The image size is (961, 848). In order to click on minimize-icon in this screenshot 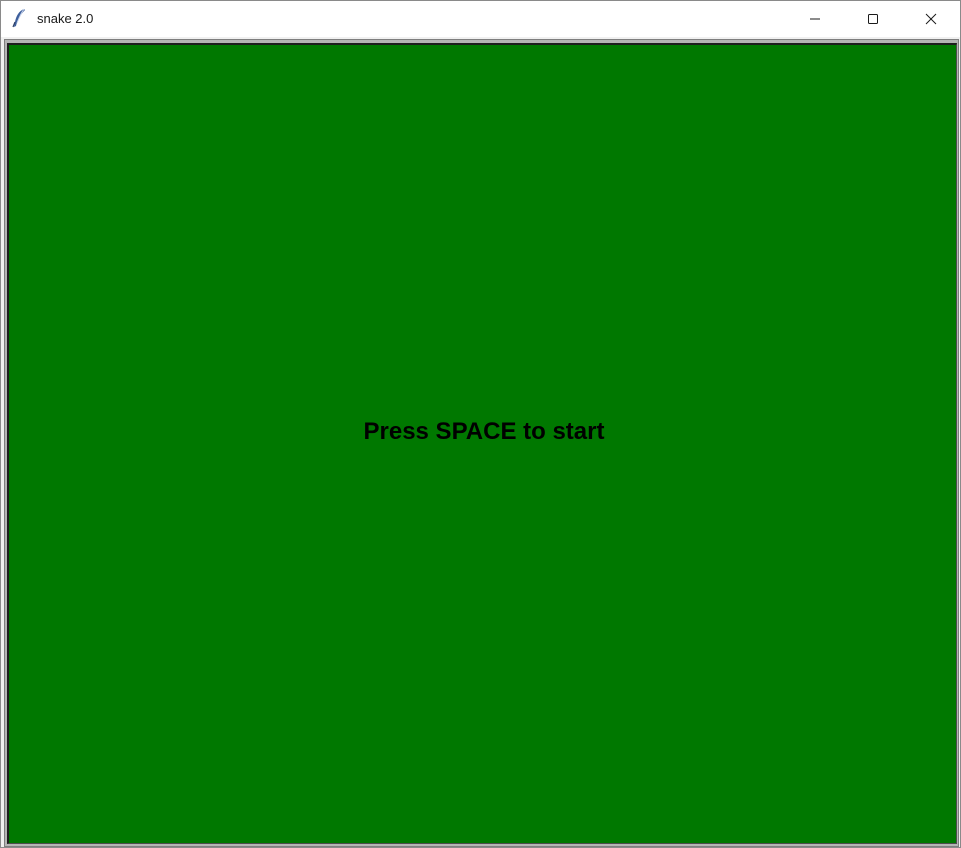, I will do `click(815, 19)`.